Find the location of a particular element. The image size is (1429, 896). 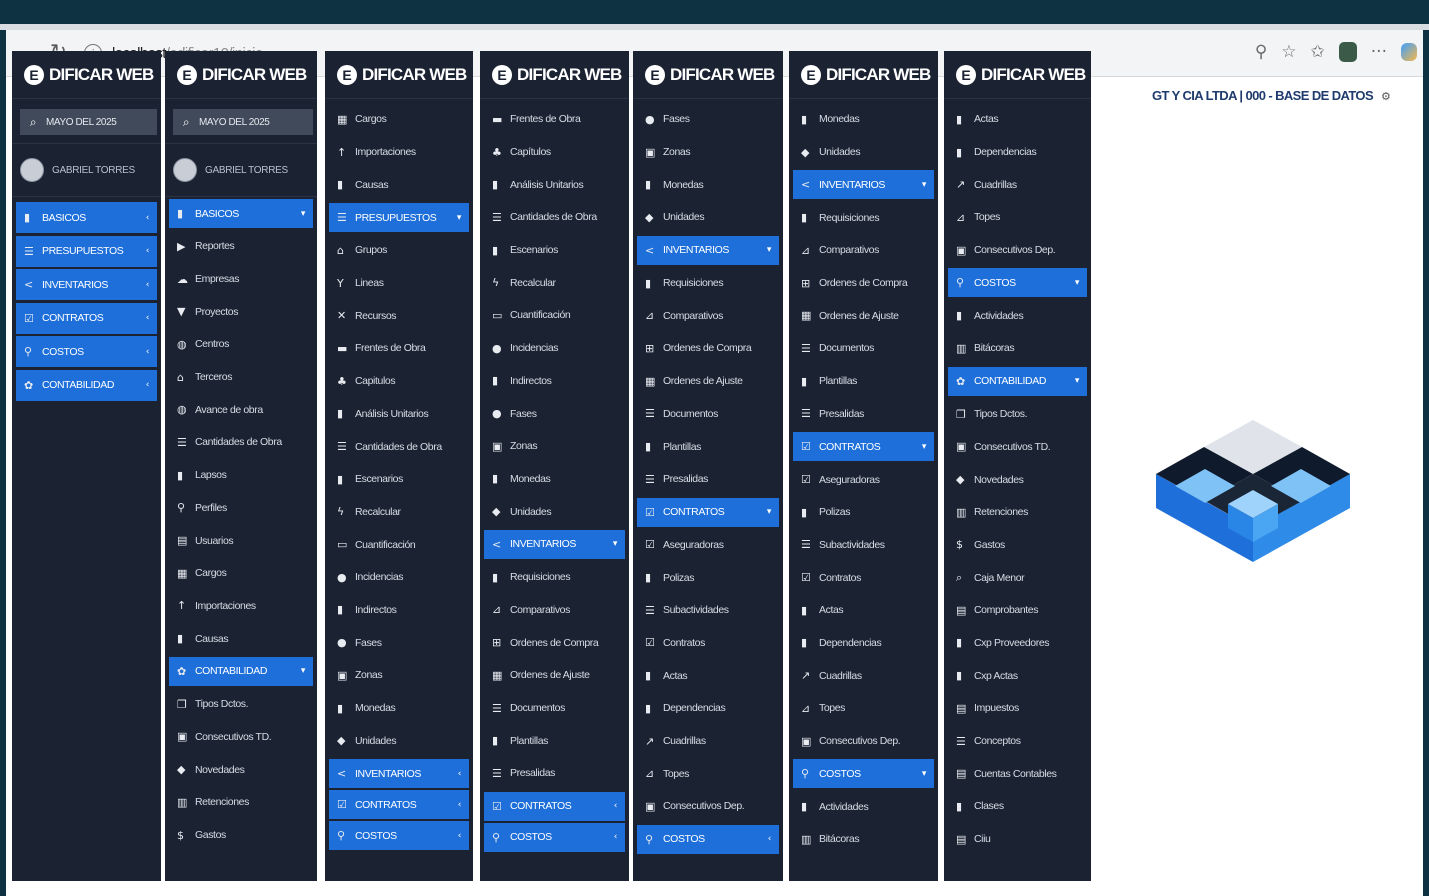

sidebar-item-caja-menor: ⌕ Caja Menor is located at coordinates (1017, 577).